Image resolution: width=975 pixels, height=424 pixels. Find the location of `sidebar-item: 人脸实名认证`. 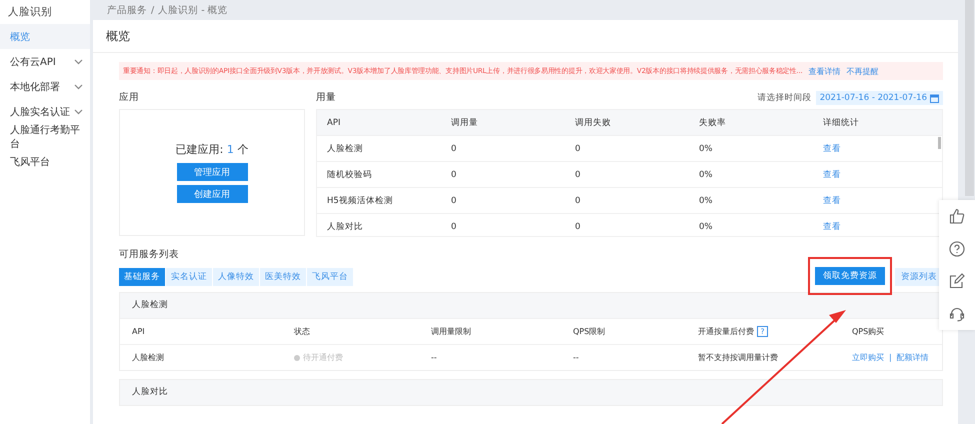

sidebar-item: 人脸实名认证 is located at coordinates (45, 111).